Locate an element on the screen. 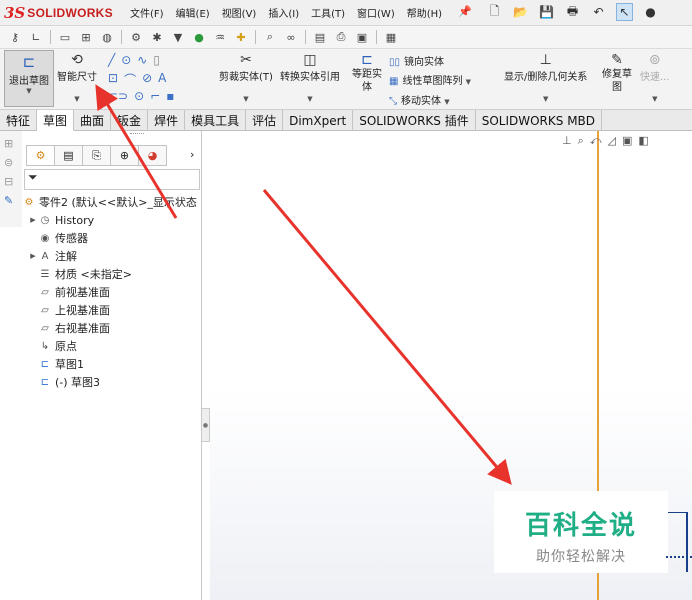 The height and width of the screenshot is (600, 692). convert-entities-button: ◫ 转换实体引用 ▼ is located at coordinates (310, 77).